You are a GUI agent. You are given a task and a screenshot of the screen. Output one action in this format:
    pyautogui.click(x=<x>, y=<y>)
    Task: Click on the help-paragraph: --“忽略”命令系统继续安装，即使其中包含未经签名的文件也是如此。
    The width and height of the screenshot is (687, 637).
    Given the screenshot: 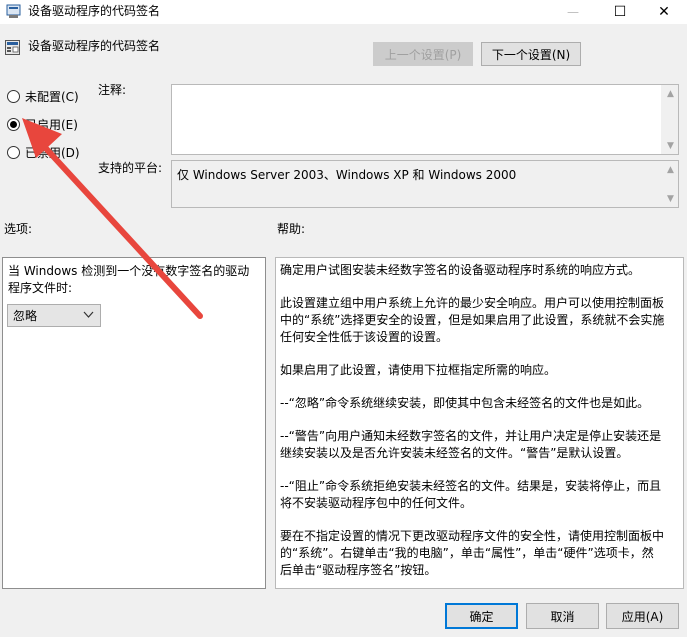 What is the action you would take?
    pyautogui.click(x=465, y=403)
    